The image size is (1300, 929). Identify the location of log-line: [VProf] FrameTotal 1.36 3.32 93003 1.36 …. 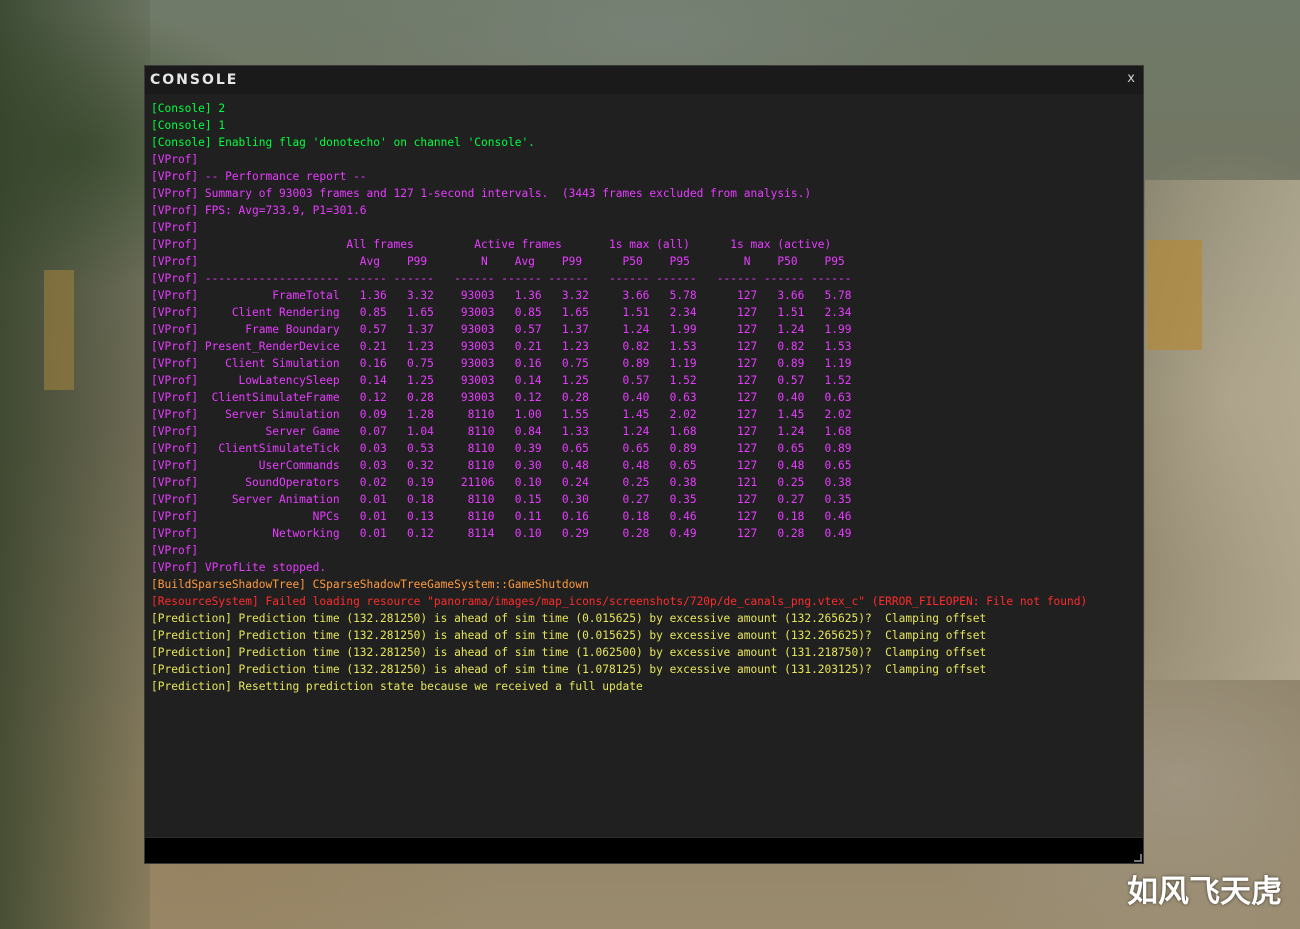
(501, 295).